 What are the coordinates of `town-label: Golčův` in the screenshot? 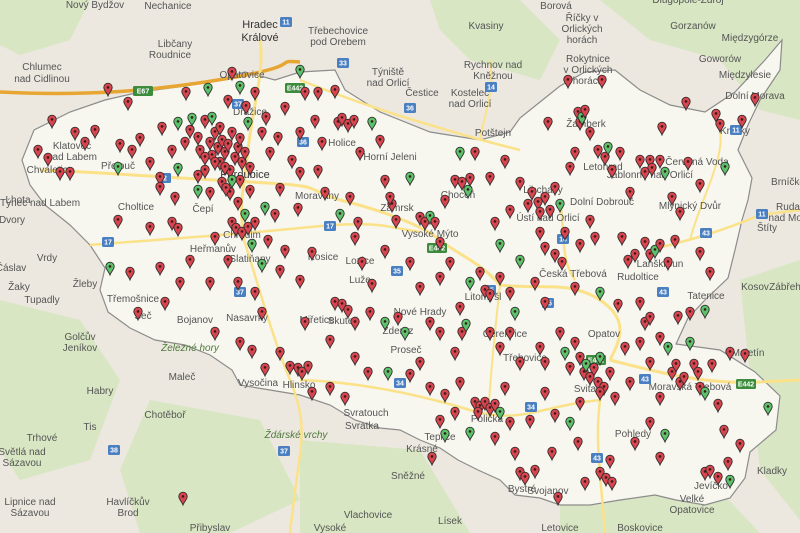 It's located at (79, 337).